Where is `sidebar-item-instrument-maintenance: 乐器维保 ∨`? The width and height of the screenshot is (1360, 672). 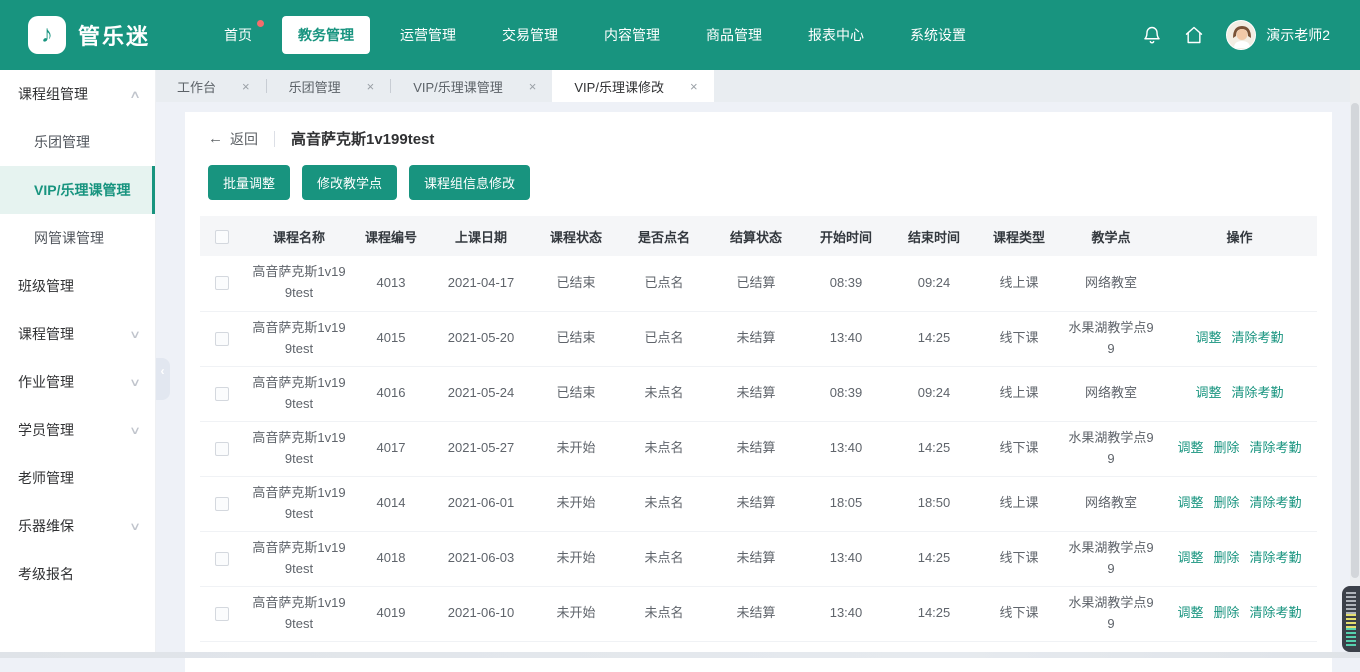 sidebar-item-instrument-maintenance: 乐器维保 ∨ is located at coordinates (77, 526).